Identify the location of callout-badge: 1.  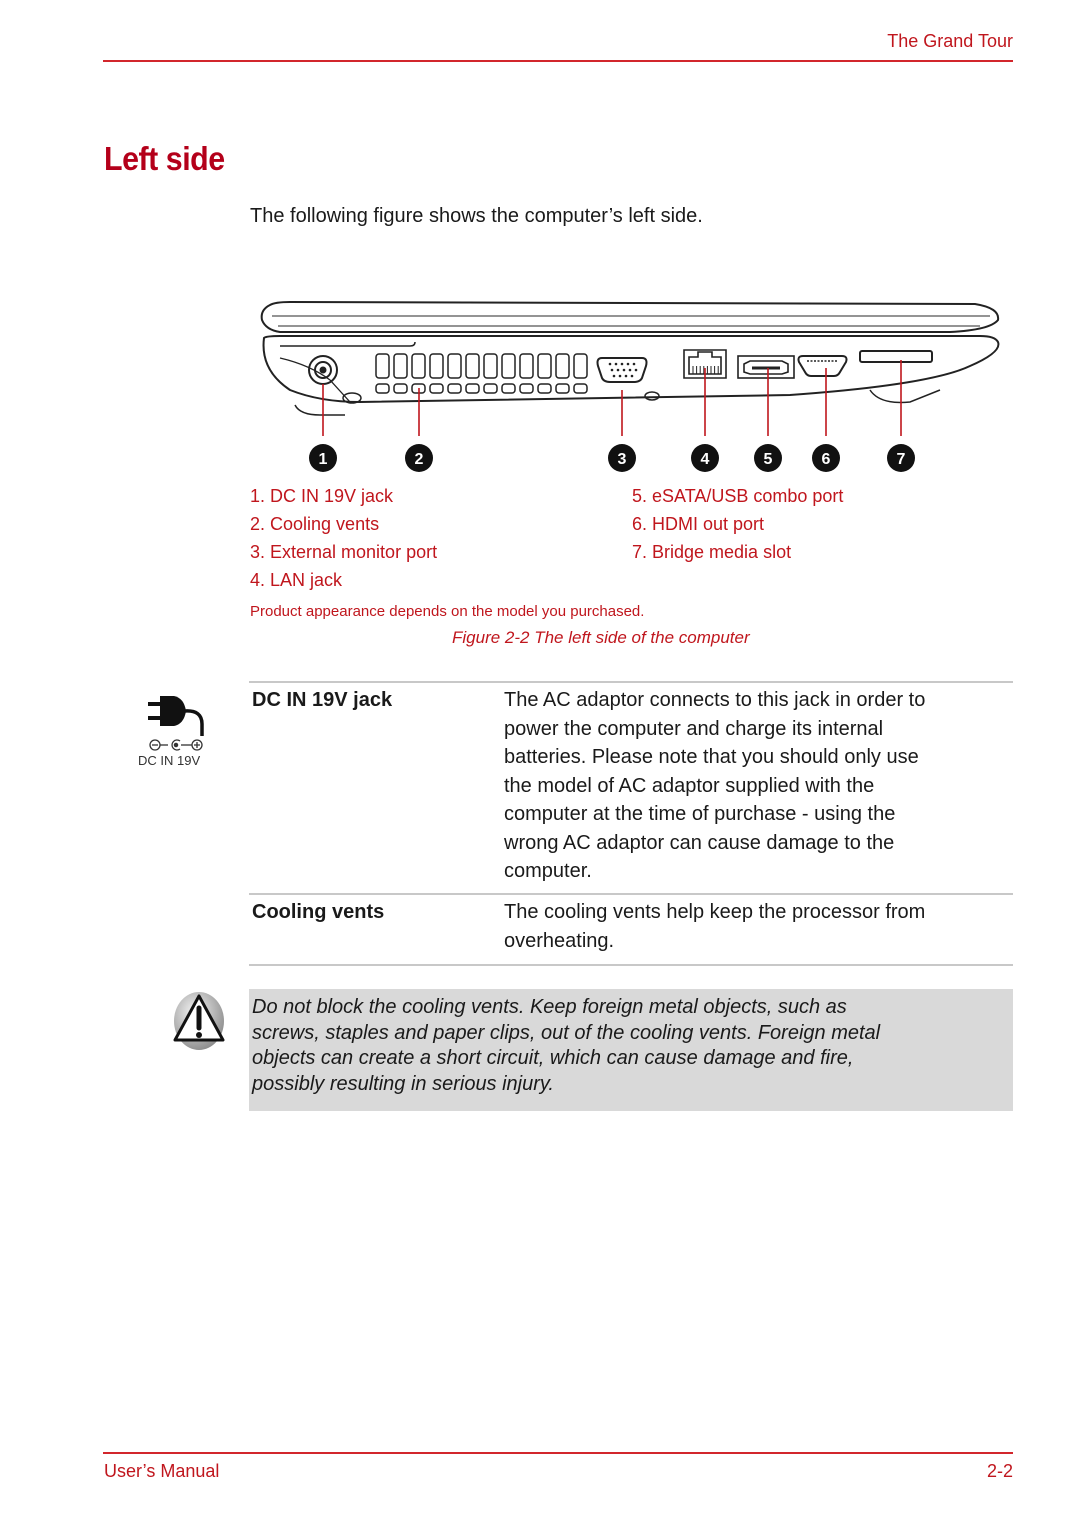
(323, 458).